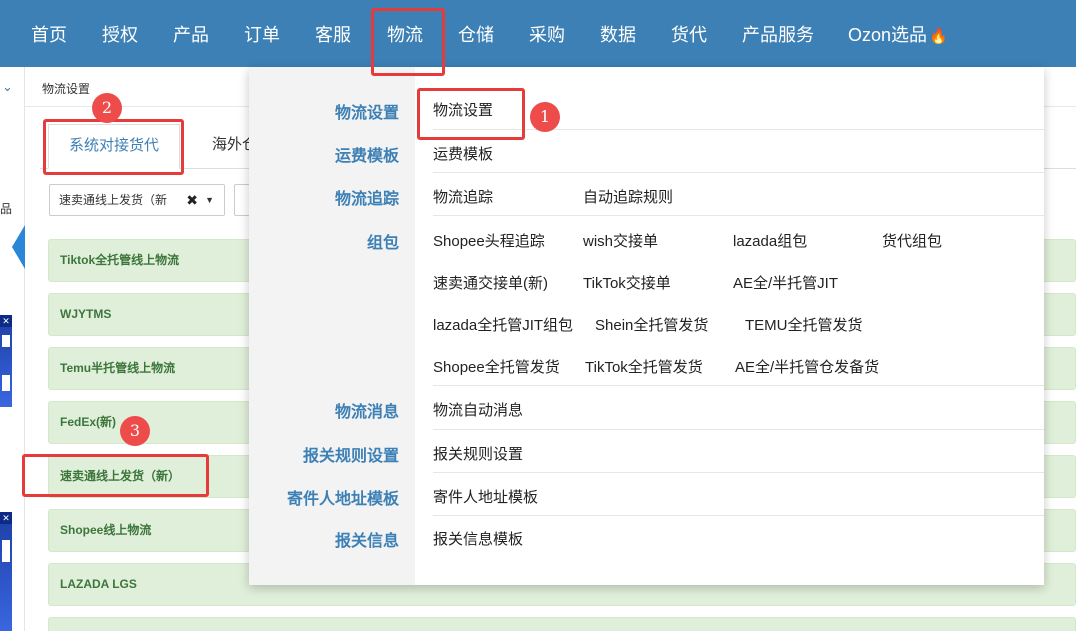  What do you see at coordinates (366, 541) in the screenshot?
I see `menu-category-customs-info: 报关信息` at bounding box center [366, 541].